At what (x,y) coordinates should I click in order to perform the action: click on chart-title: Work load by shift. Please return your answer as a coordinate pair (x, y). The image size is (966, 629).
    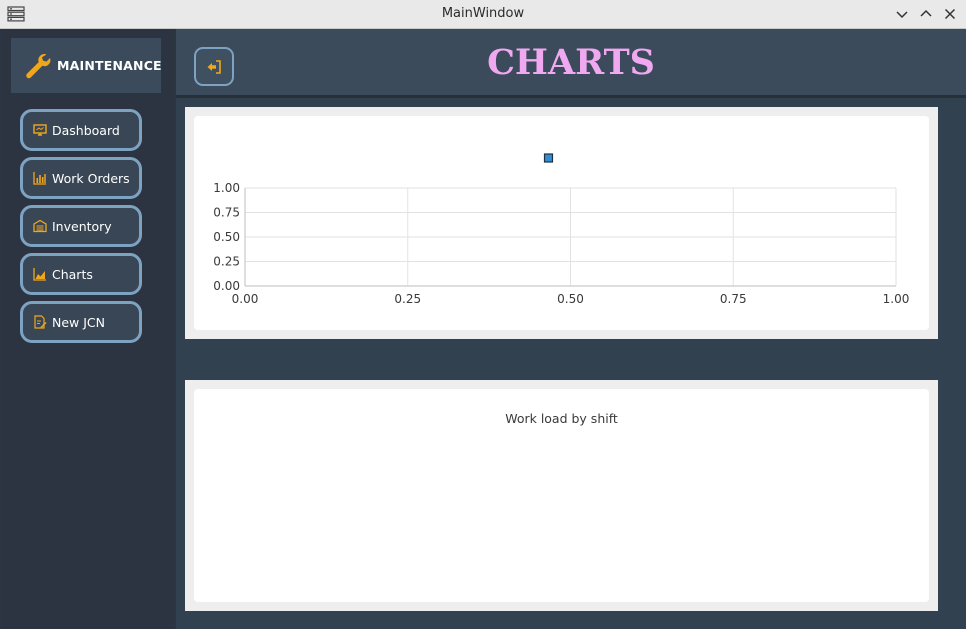
    Looking at the image, I should click on (561, 418).